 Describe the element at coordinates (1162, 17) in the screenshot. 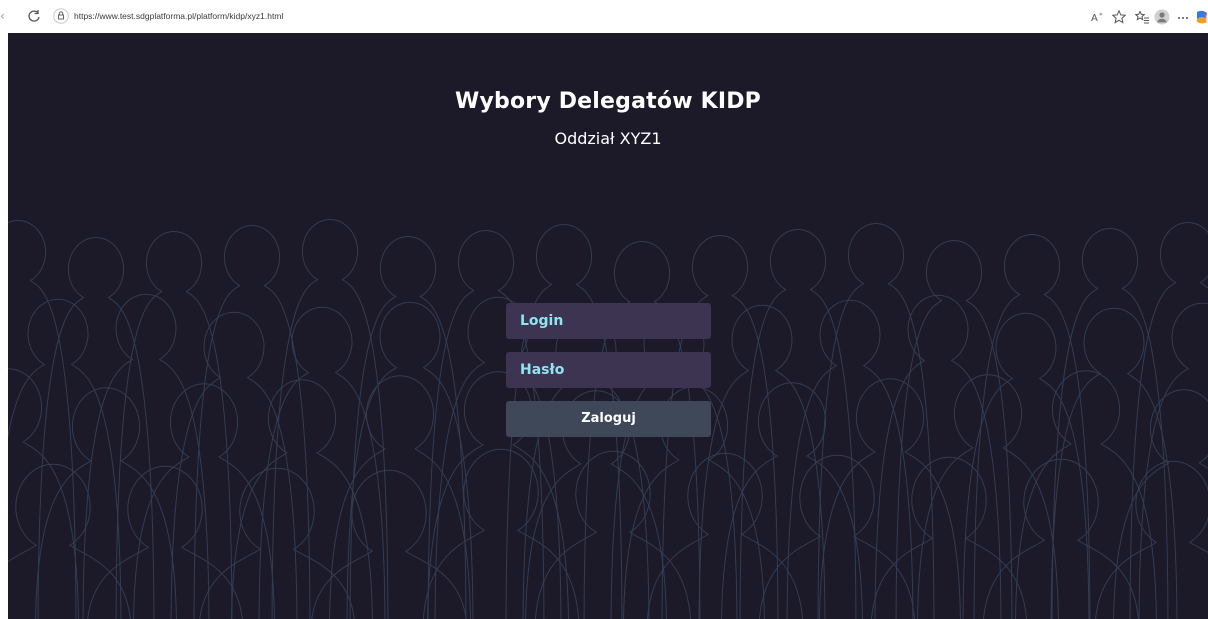

I see `profile-icon` at that location.